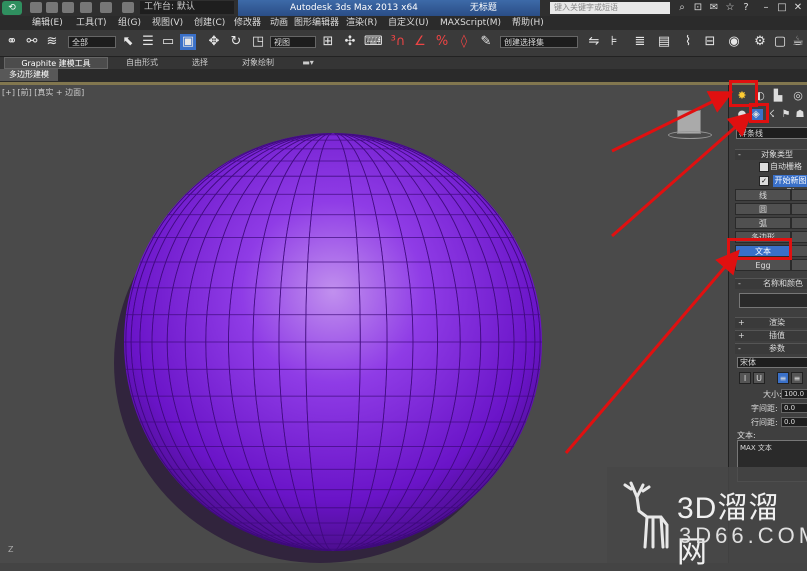 Image resolution: width=807 pixels, height=571 pixels. I want to click on workspace-dropdown: 工作台: 默认, so click(187, 7).